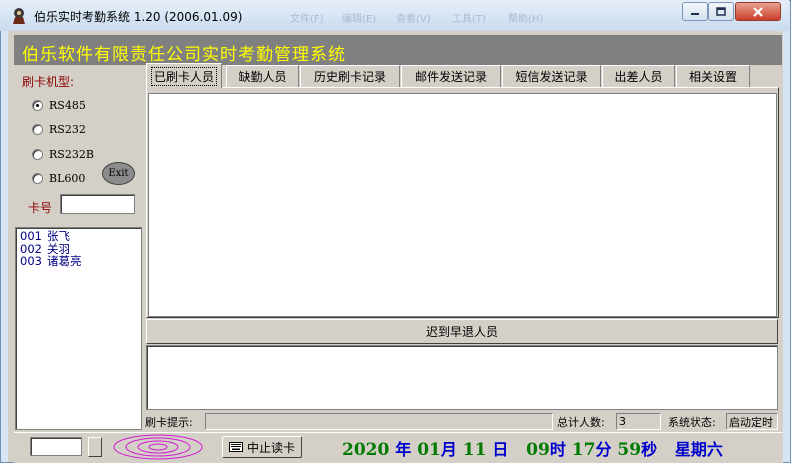 The height and width of the screenshot is (463, 791). I want to click on tab-label: 短信发送记录, so click(551, 77).